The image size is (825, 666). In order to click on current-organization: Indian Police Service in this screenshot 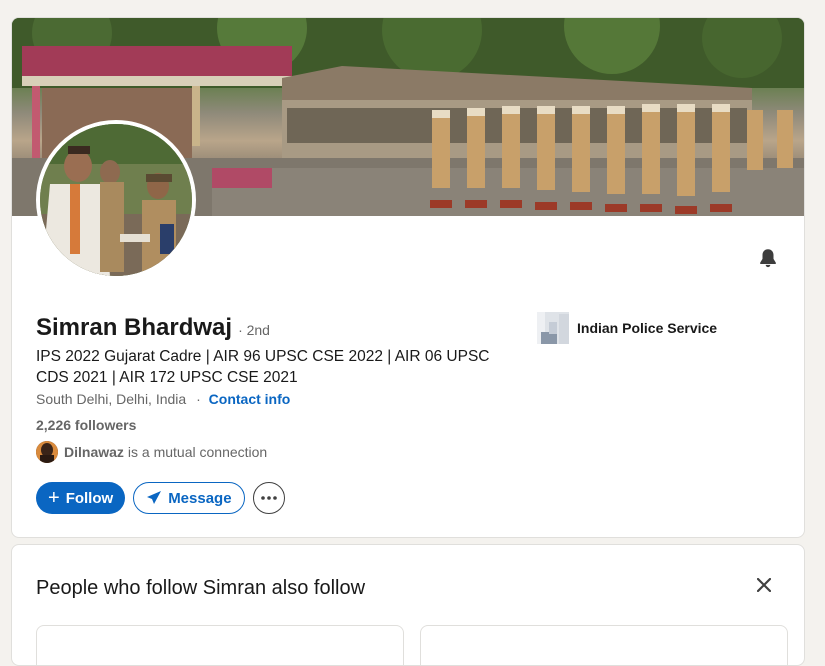, I will do `click(627, 328)`.